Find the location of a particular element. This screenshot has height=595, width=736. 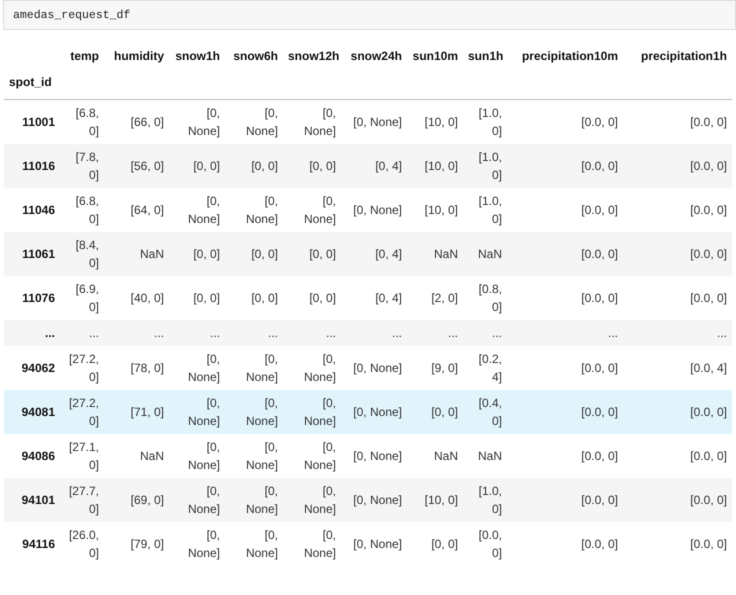

index-header: spot_id is located at coordinates (32, 85).